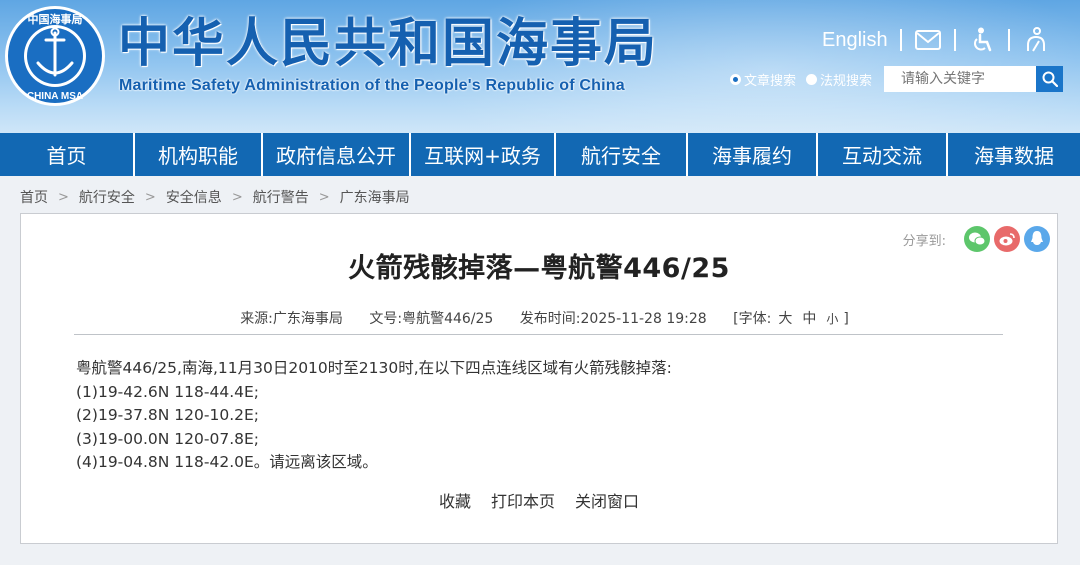  I want to click on favorite-link: 收藏, so click(455, 500).